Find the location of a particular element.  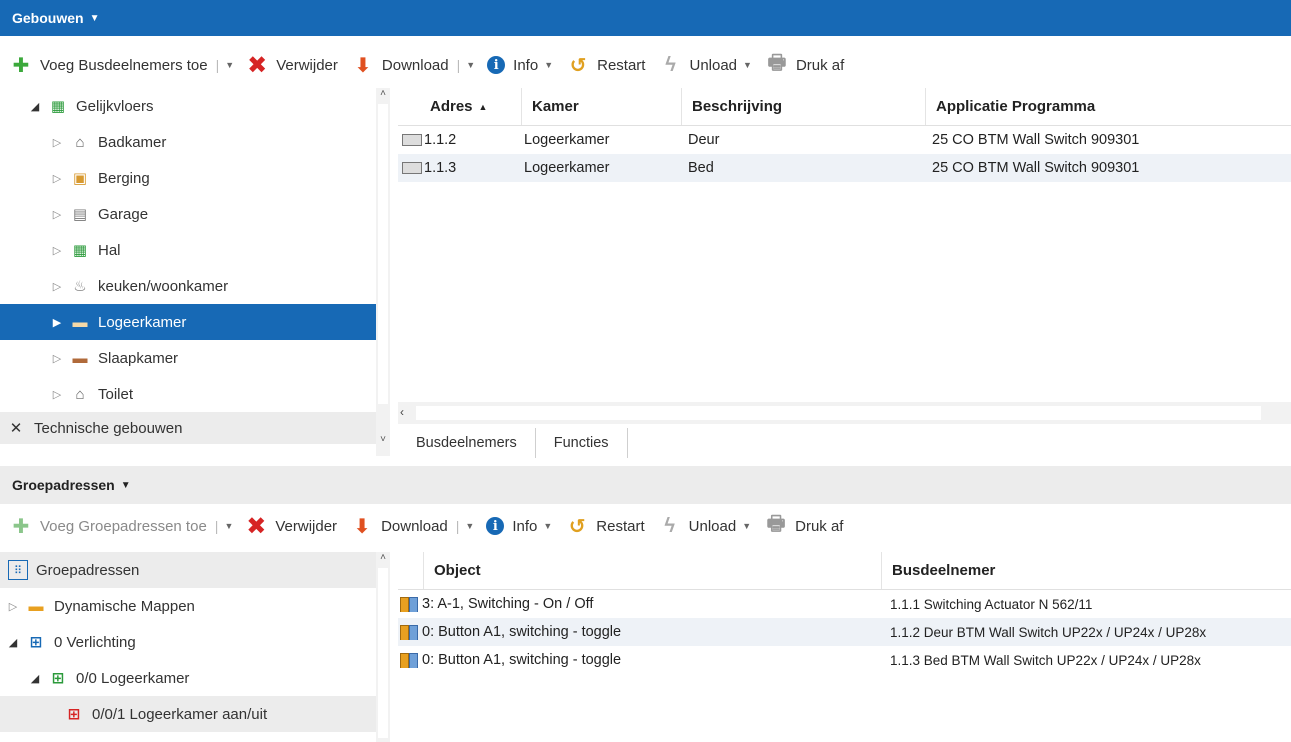

tree-item-0-0-logeerkamer: ◢ ⊞ 0/0 Logeerkamer is located at coordinates (188, 678).